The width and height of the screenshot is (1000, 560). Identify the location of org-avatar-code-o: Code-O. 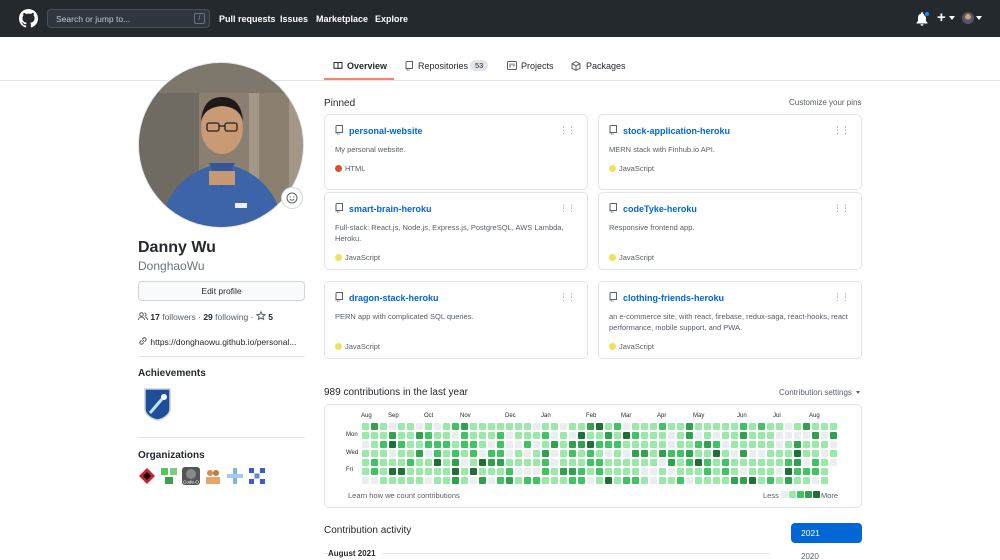
(191, 476).